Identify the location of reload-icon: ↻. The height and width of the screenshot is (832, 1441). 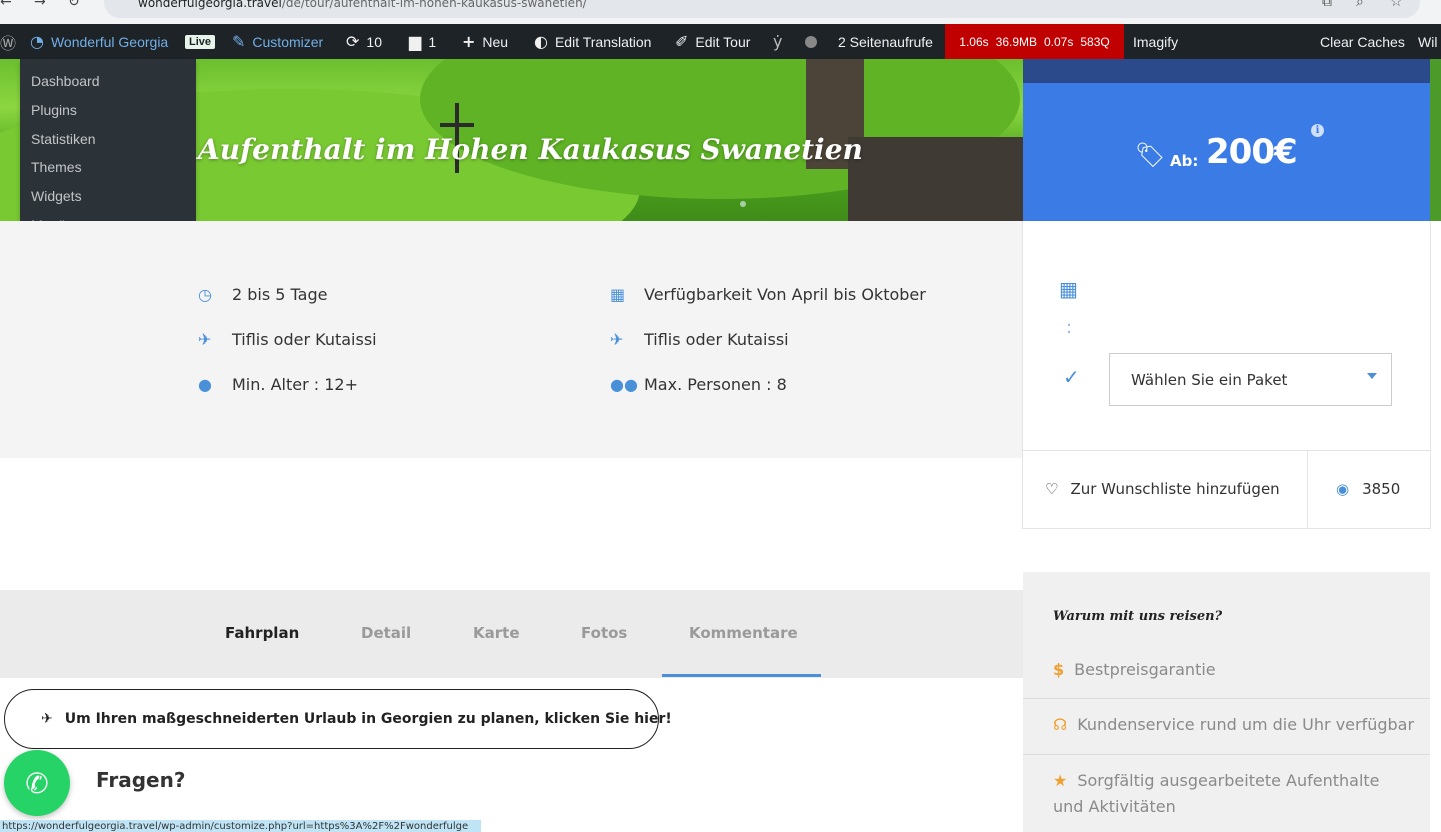
(74, 5).